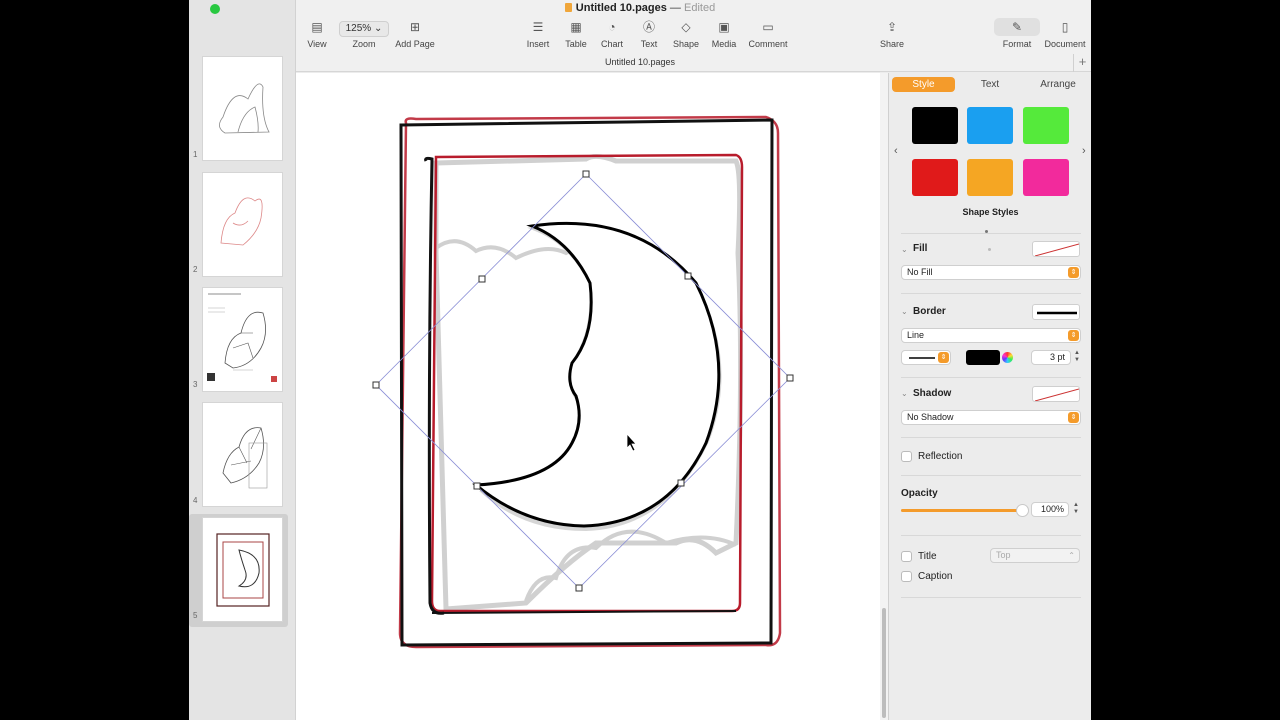 The width and height of the screenshot is (1280, 720). What do you see at coordinates (935, 177) in the screenshot?
I see `style-swatch-red` at bounding box center [935, 177].